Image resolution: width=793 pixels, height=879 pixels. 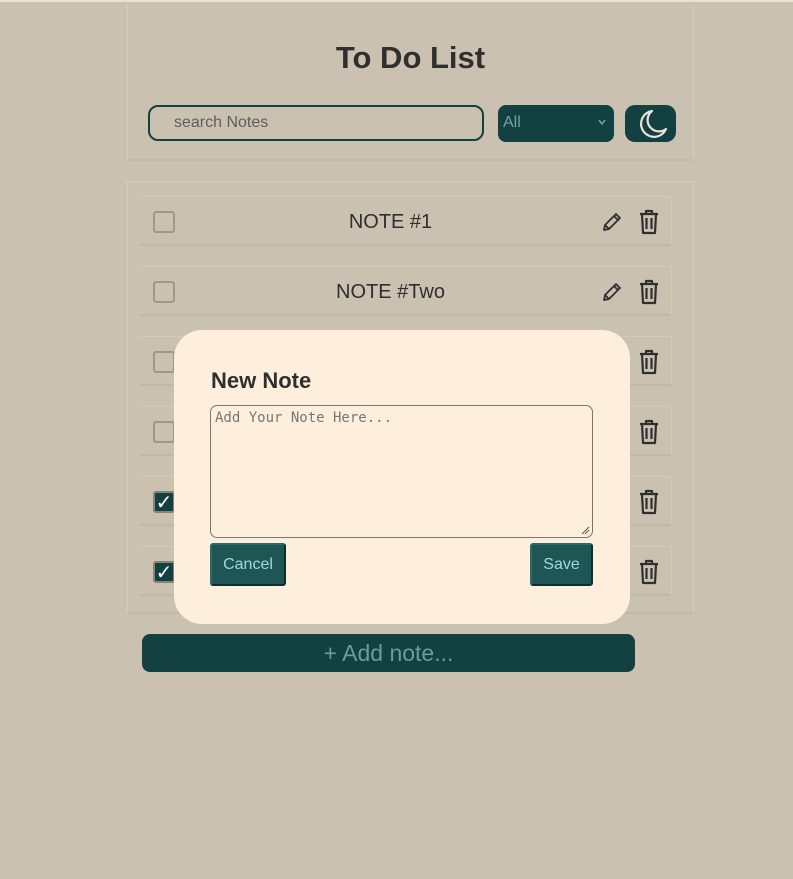 I want to click on header-panel: To Do List All, so click(x=410, y=82).